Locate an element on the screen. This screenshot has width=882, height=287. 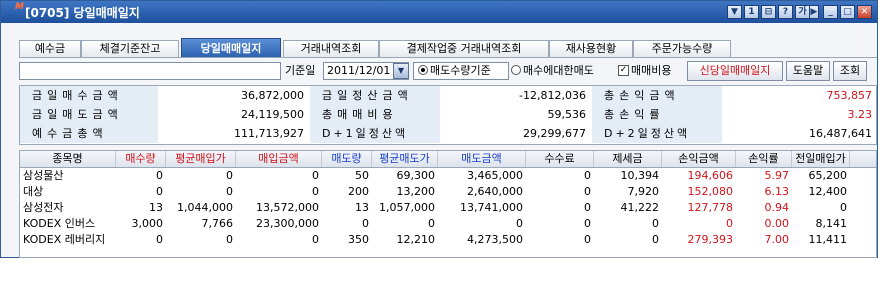
tab-pending-transactions: 결제작업중 거래내역조회 is located at coordinates (464, 49).